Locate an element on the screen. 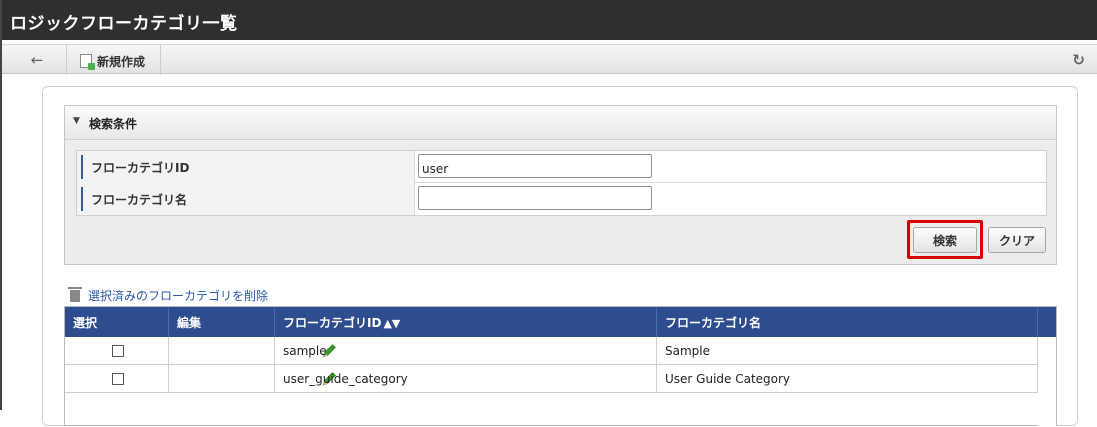 The height and width of the screenshot is (427, 1097). category-id-input is located at coordinates (535, 166).